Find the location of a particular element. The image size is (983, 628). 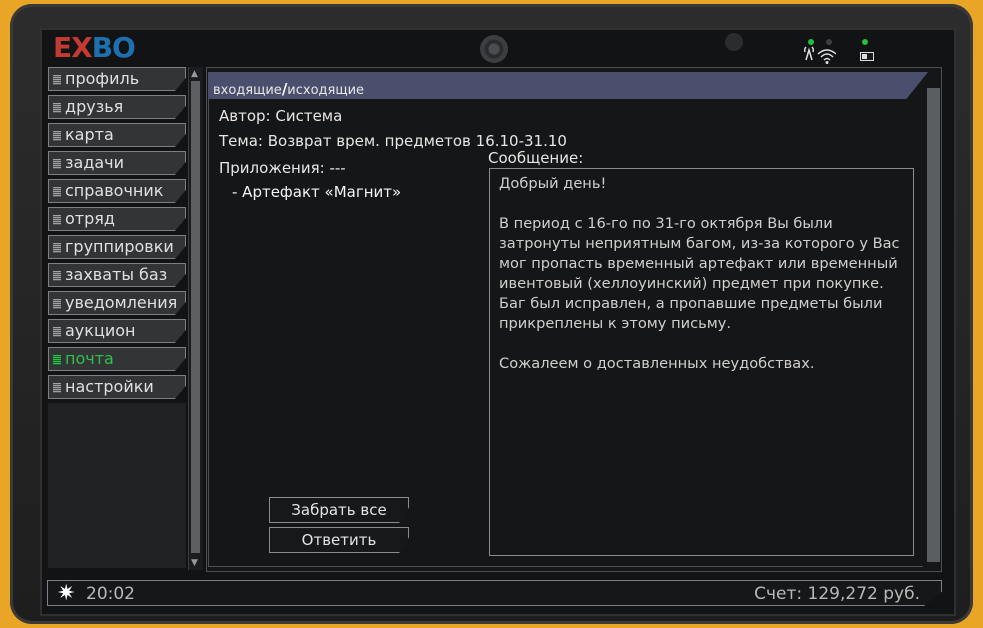

sidebar-item-label: почта is located at coordinates (89, 358).